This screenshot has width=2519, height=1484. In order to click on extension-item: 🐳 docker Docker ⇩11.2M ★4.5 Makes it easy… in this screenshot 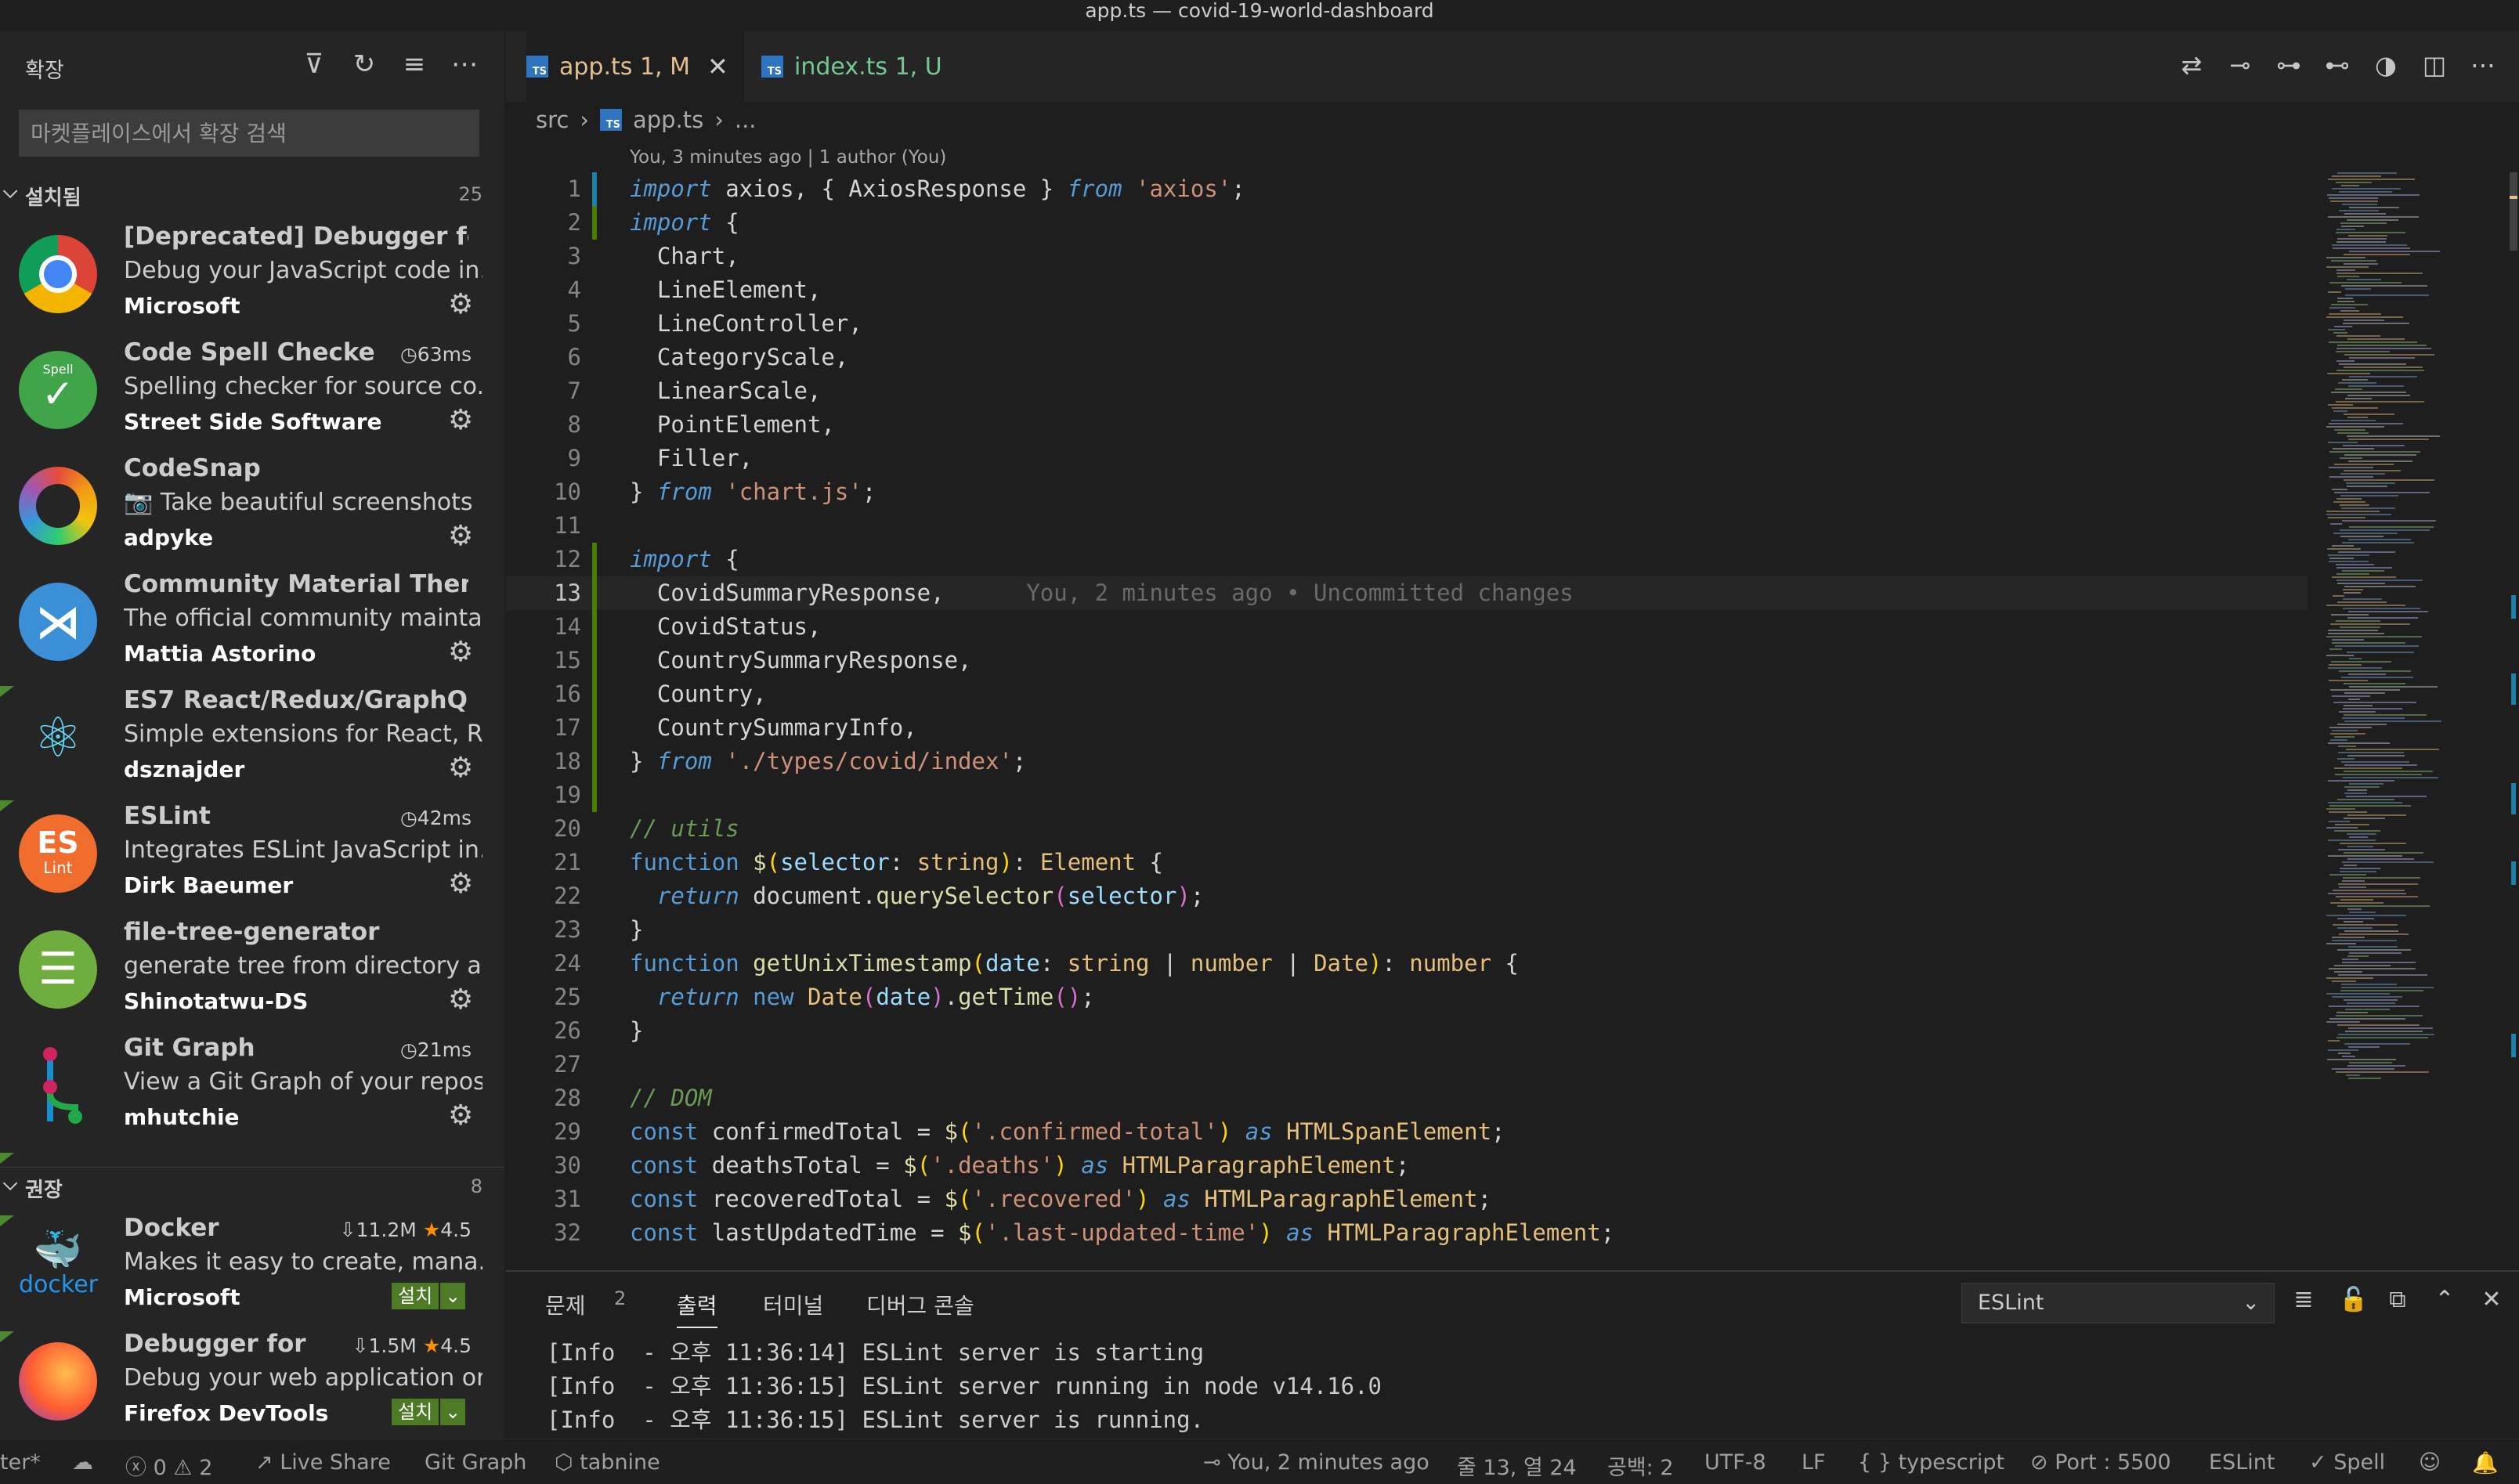, I will do `click(252, 1267)`.